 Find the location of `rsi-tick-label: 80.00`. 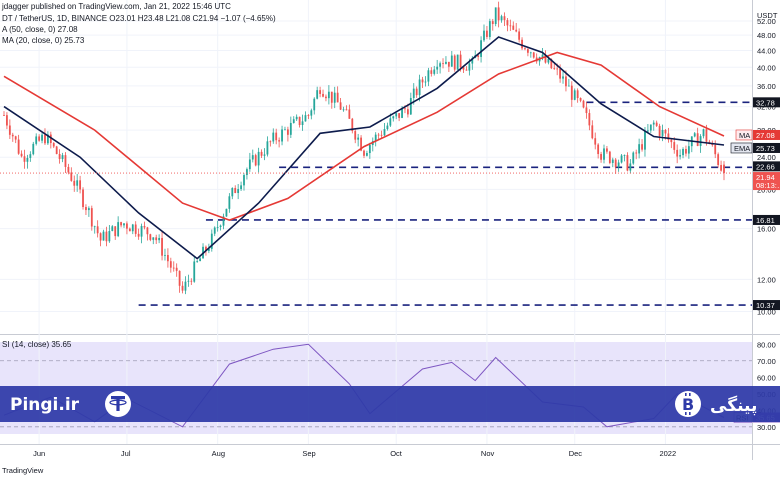

rsi-tick-label: 80.00 is located at coordinates (766, 344).